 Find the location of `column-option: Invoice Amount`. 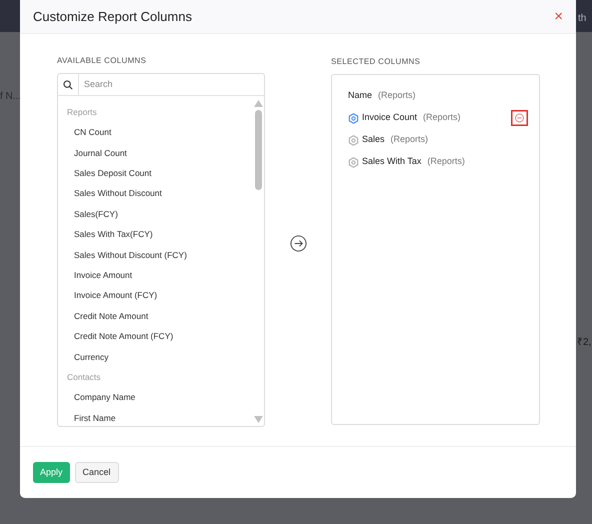

column-option: Invoice Amount is located at coordinates (159, 275).